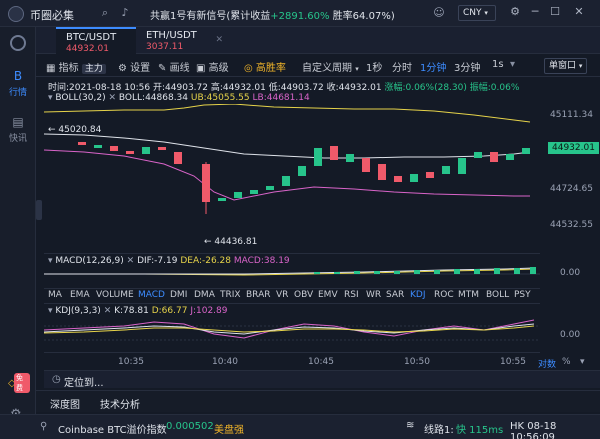  Describe the element at coordinates (374, 66) in the screenshot. I see `period-1s: 1秒` at that location.